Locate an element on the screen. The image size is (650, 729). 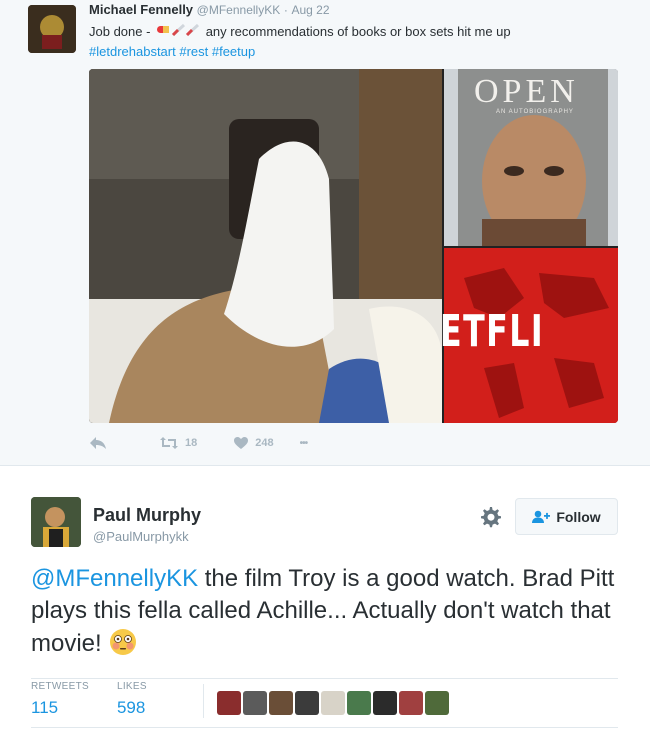
author-handle: @MFennellyKK is located at coordinates (239, 10).